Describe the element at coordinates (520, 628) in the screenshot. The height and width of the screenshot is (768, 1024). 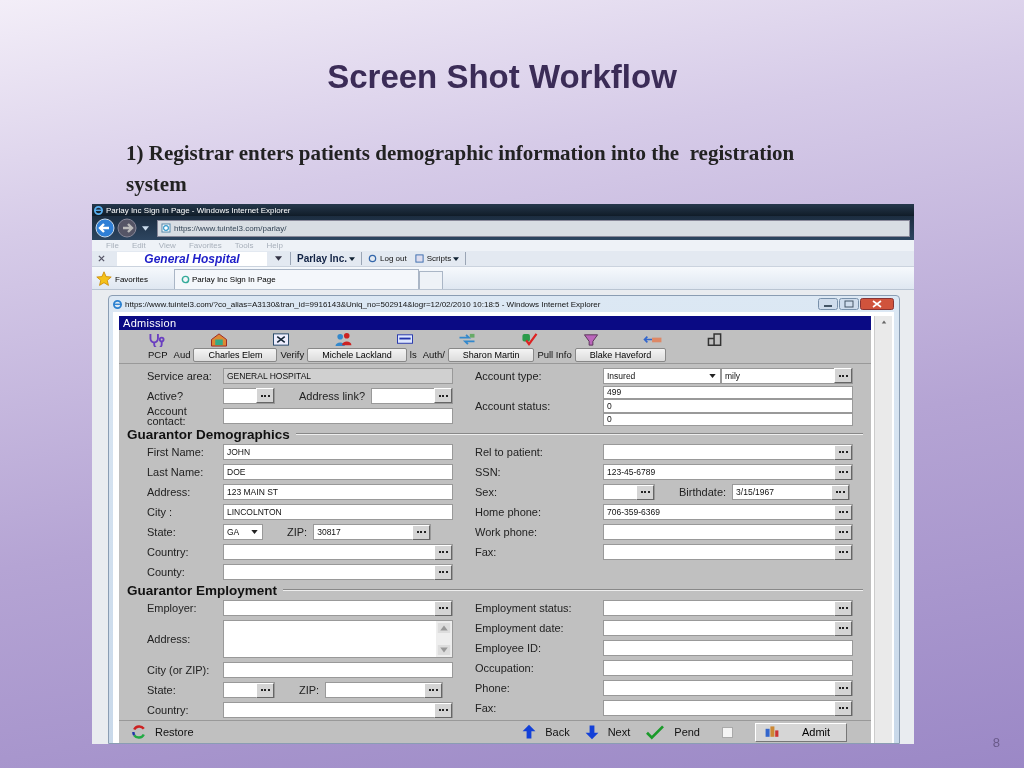
I see `field-label: Employment date:` at that location.